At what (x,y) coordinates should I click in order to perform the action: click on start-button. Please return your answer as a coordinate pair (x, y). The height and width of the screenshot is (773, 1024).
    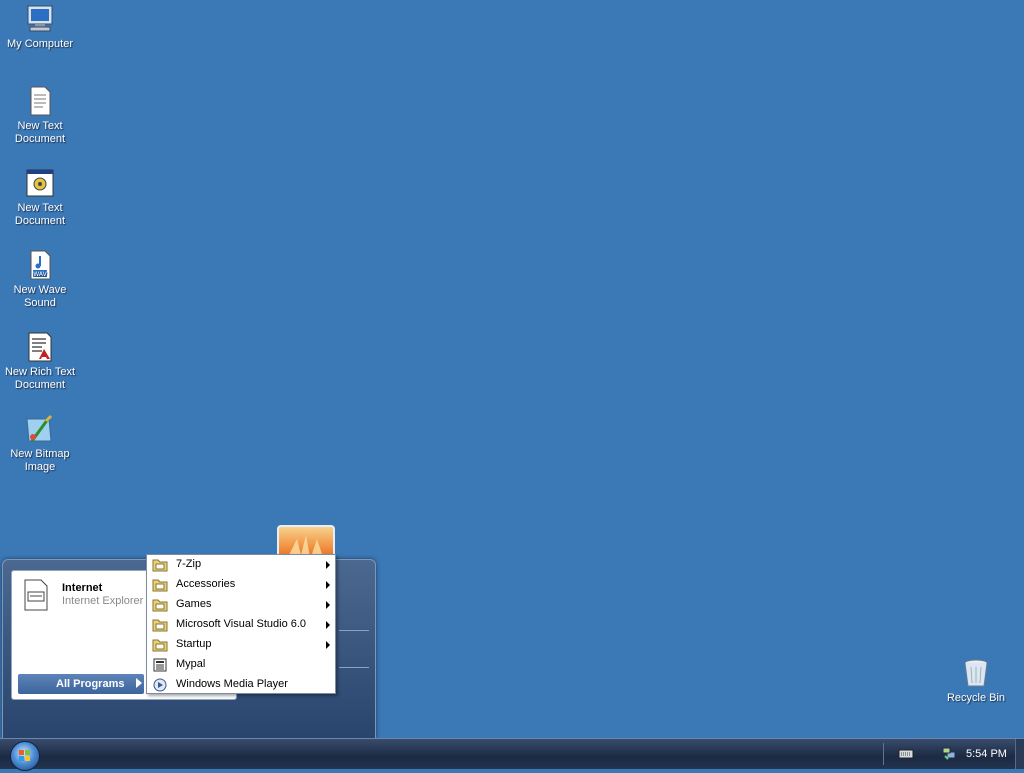
    Looking at the image, I should click on (25, 756).